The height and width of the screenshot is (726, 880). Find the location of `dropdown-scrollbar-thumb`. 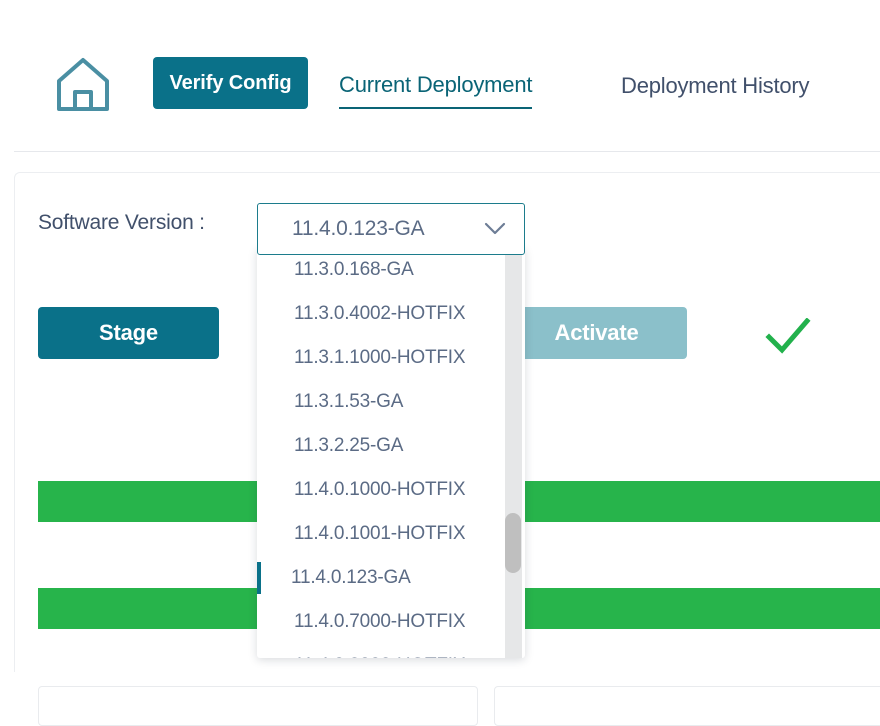

dropdown-scrollbar-thumb is located at coordinates (513, 543).